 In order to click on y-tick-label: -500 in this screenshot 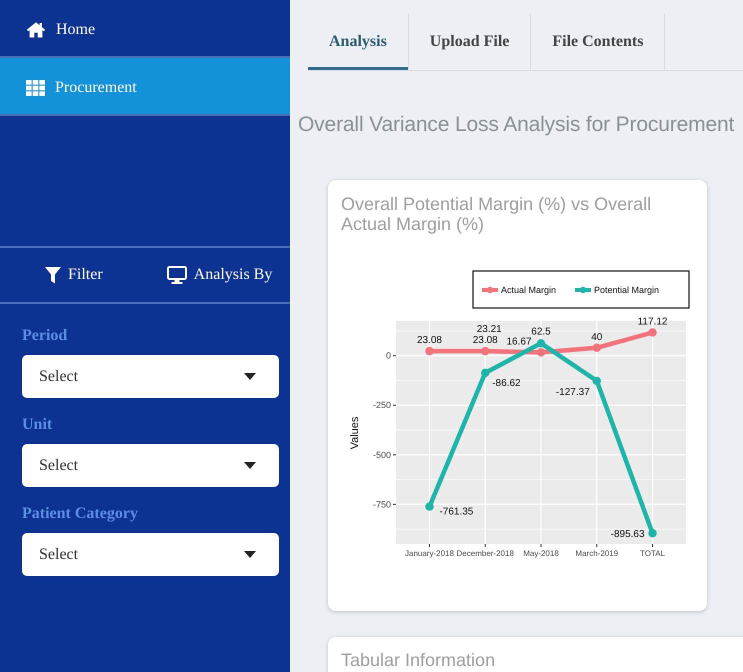, I will do `click(381, 455)`.